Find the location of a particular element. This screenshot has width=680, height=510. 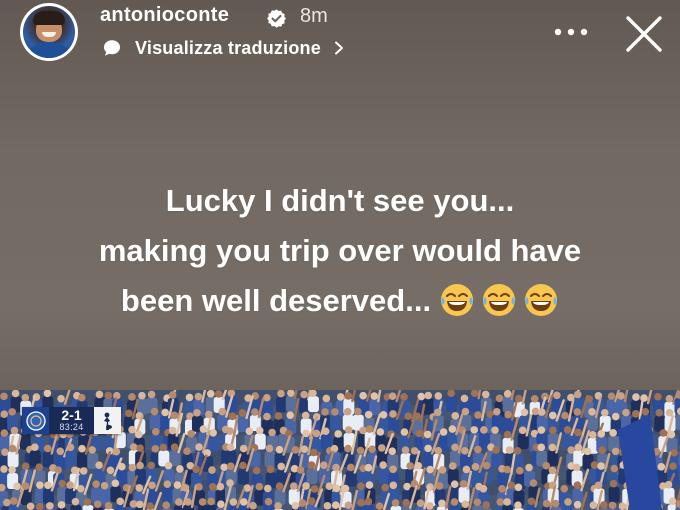

match-scoreboard: 2-1 83:24 is located at coordinates (71, 420).